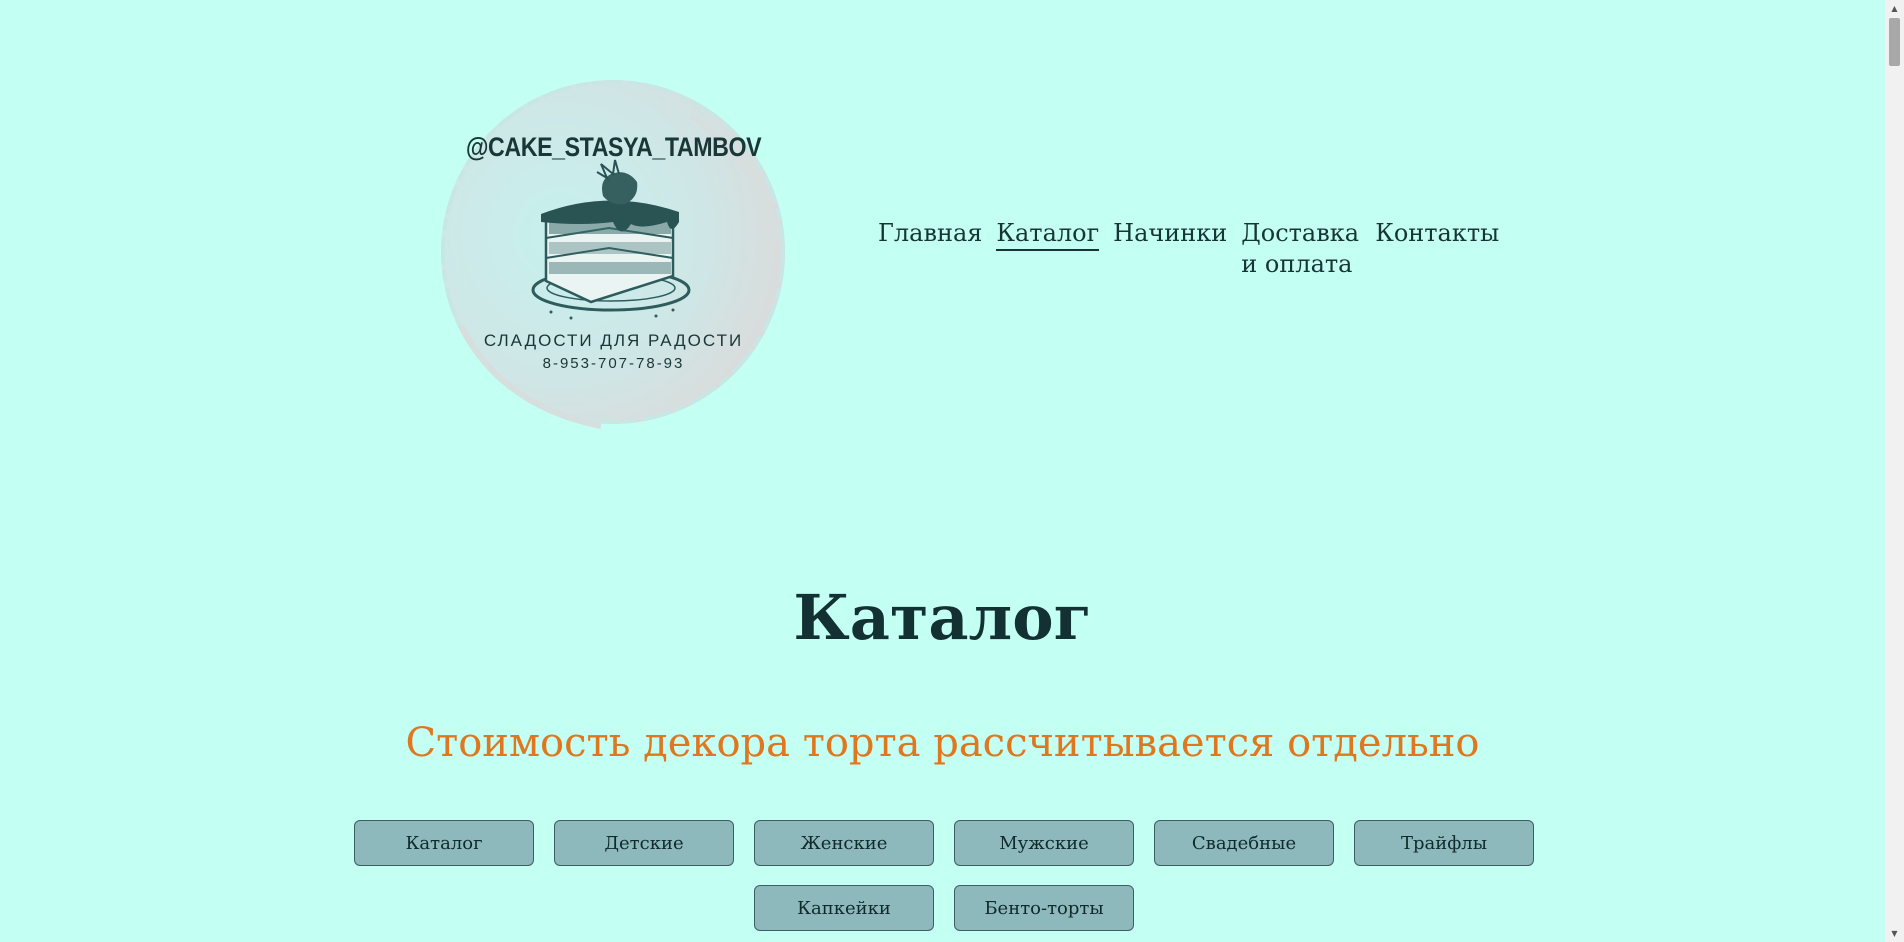 This screenshot has width=1904, height=942. Describe the element at coordinates (1048, 234) in the screenshot. I see `nav-item-catalog: Каталог` at that location.